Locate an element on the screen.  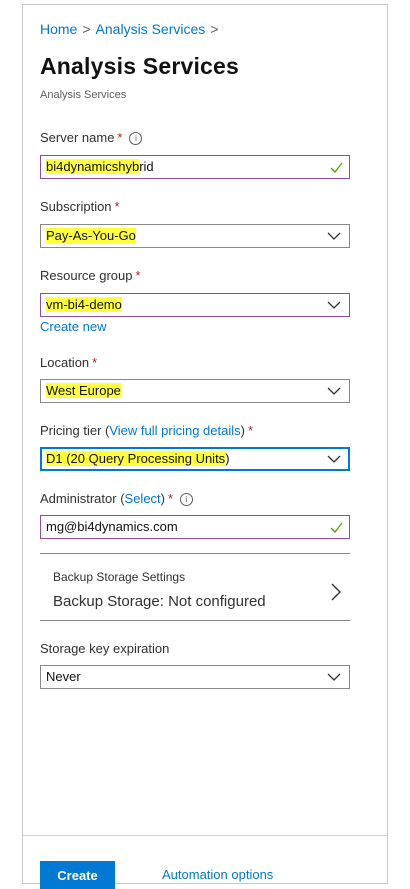
select-administrator-link: Select is located at coordinates (143, 498).